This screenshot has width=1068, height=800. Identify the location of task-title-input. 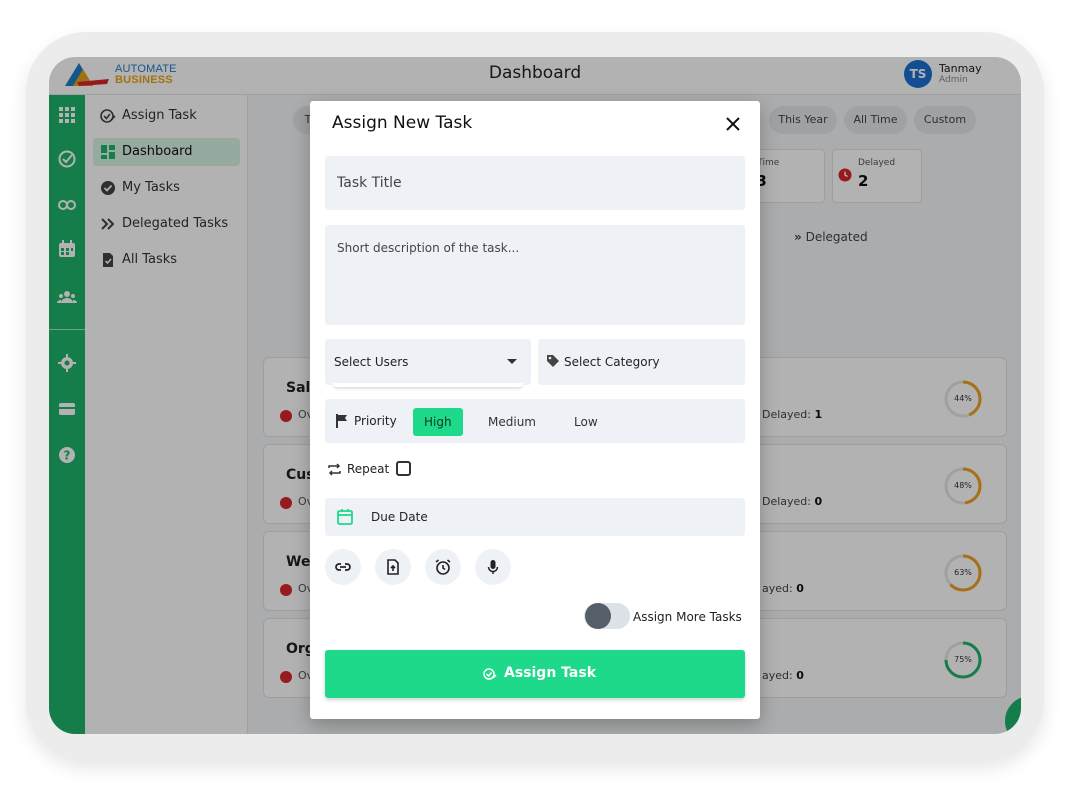
(535, 183).